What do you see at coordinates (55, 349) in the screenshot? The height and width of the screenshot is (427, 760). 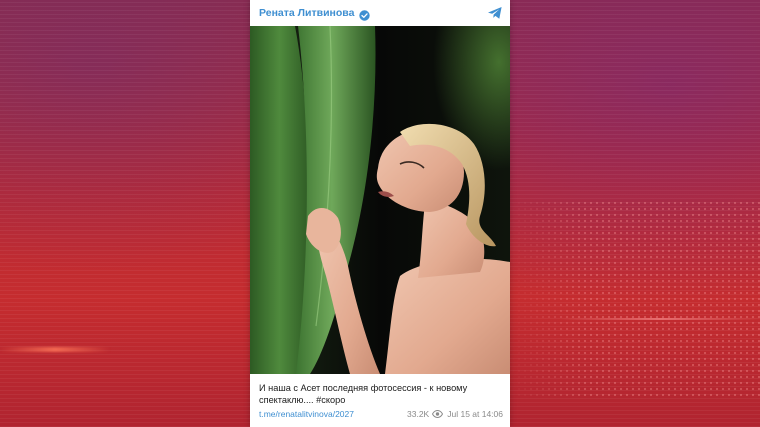 I see `background-glow-streak` at bounding box center [55, 349].